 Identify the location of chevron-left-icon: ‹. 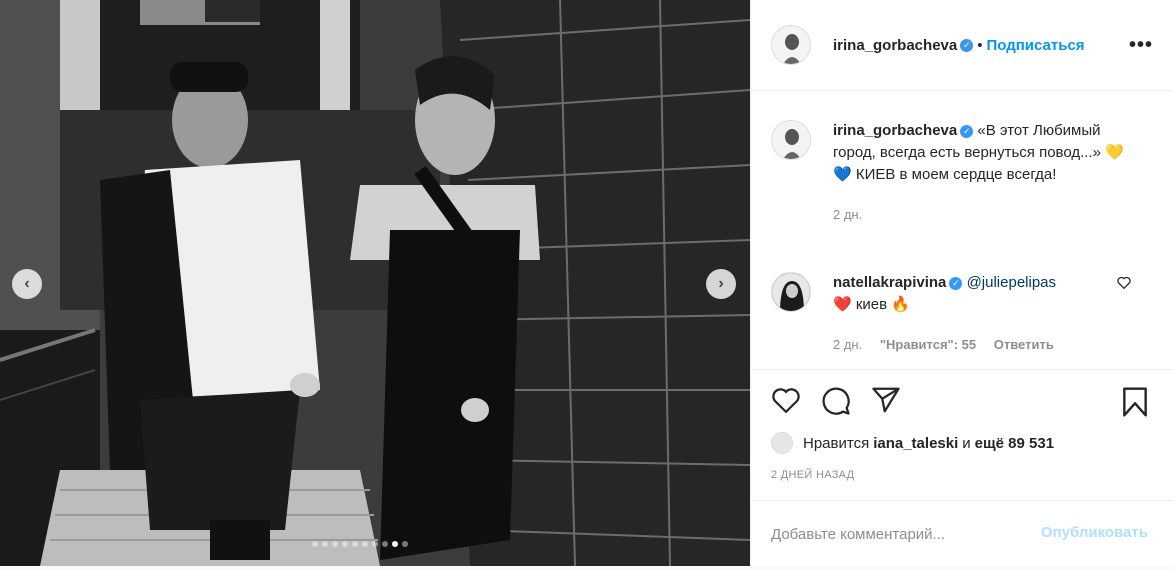
(27, 283).